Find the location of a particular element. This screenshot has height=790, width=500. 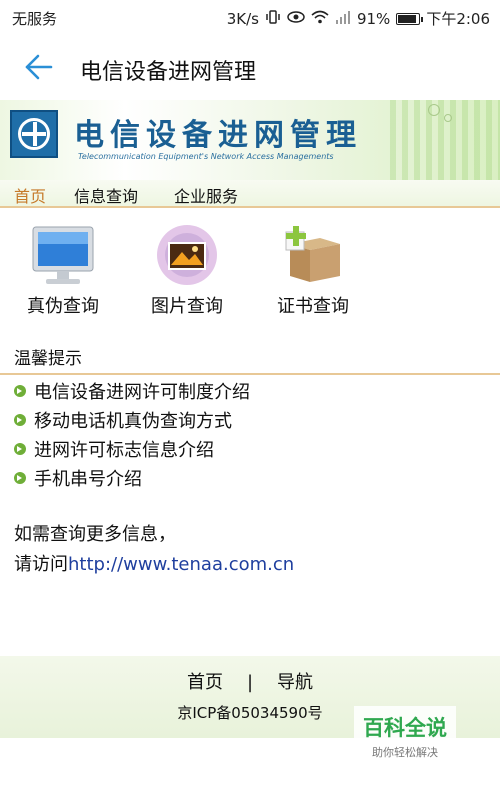

more-info: 如需查询更多信息， 请访问http://www.tenaa.com.cn is located at coordinates (154, 550).